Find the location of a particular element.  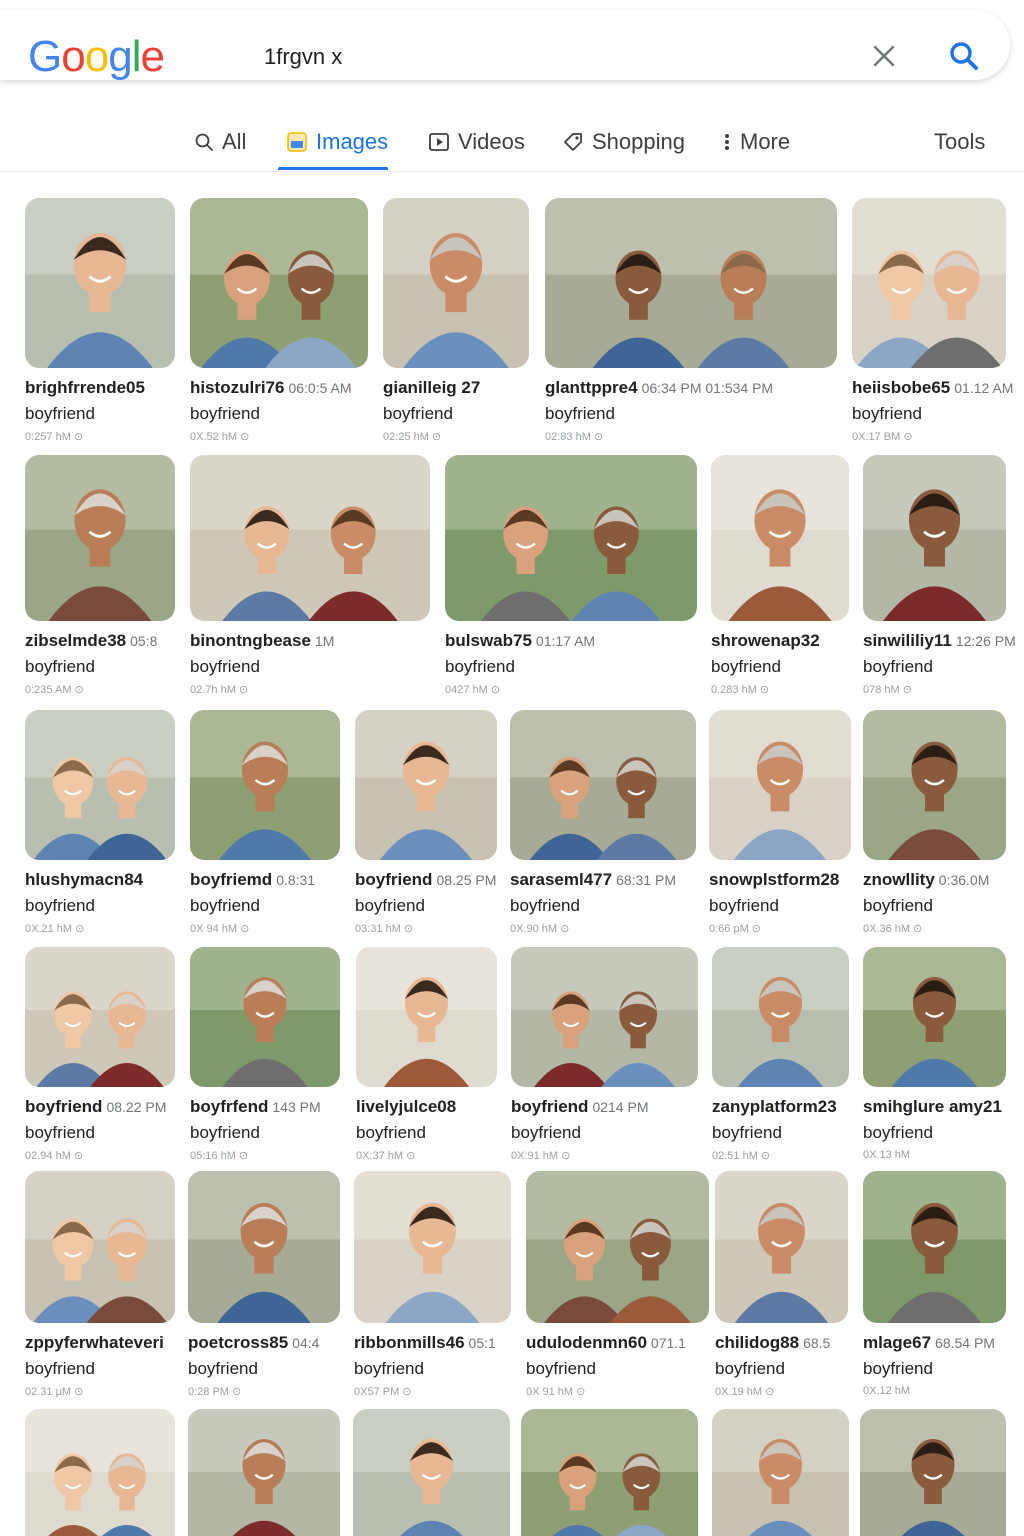

tab-shopping: Shopping is located at coordinates (623, 142).